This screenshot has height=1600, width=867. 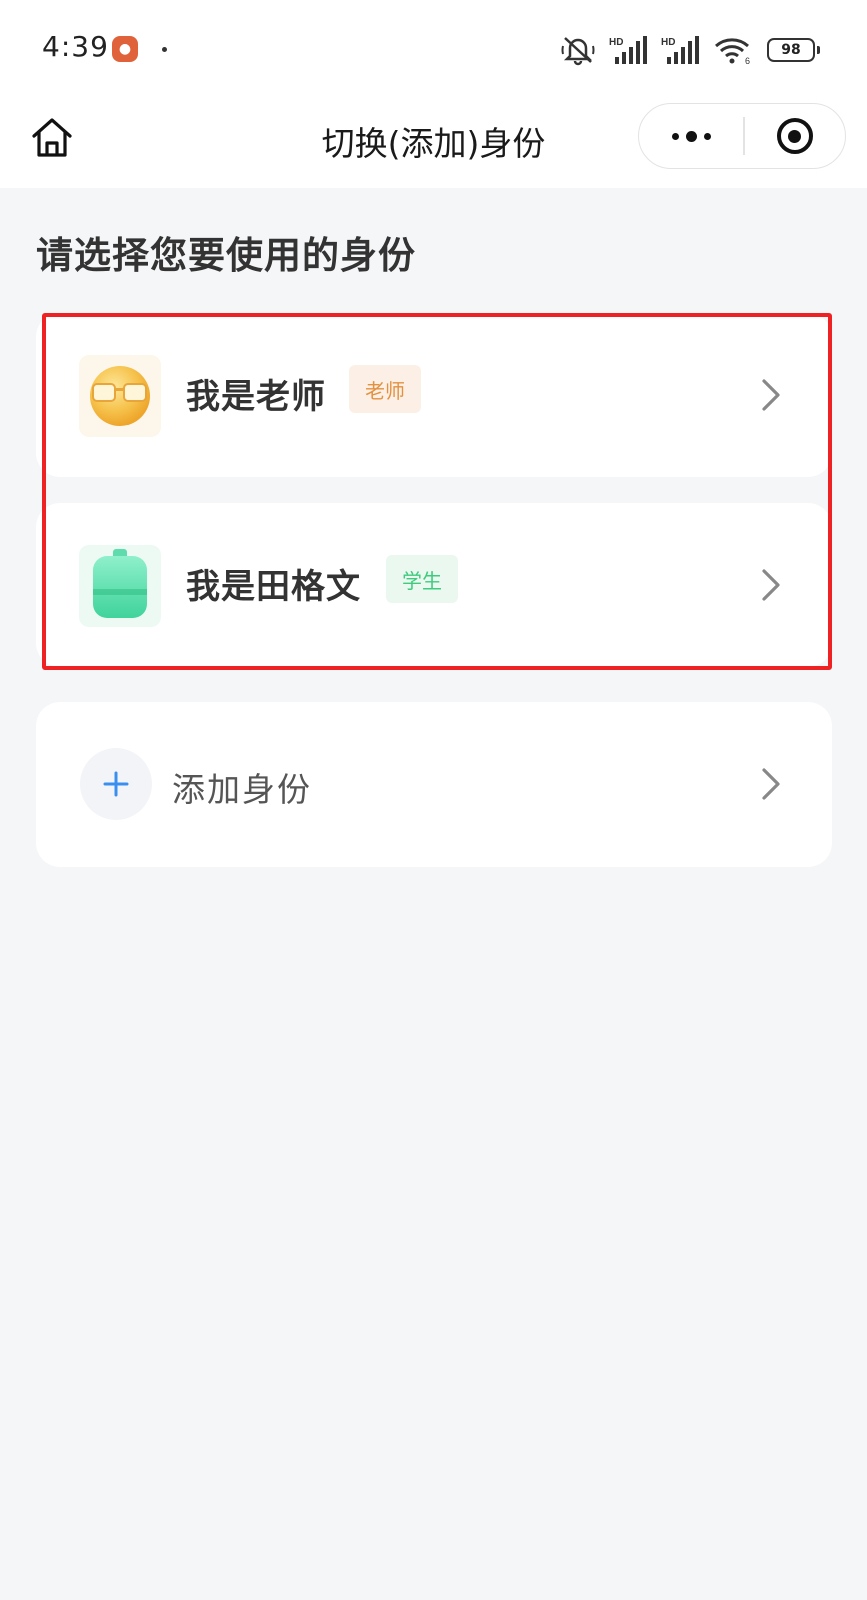 I want to click on wifi-sub-label: 6, so click(x=747, y=60).